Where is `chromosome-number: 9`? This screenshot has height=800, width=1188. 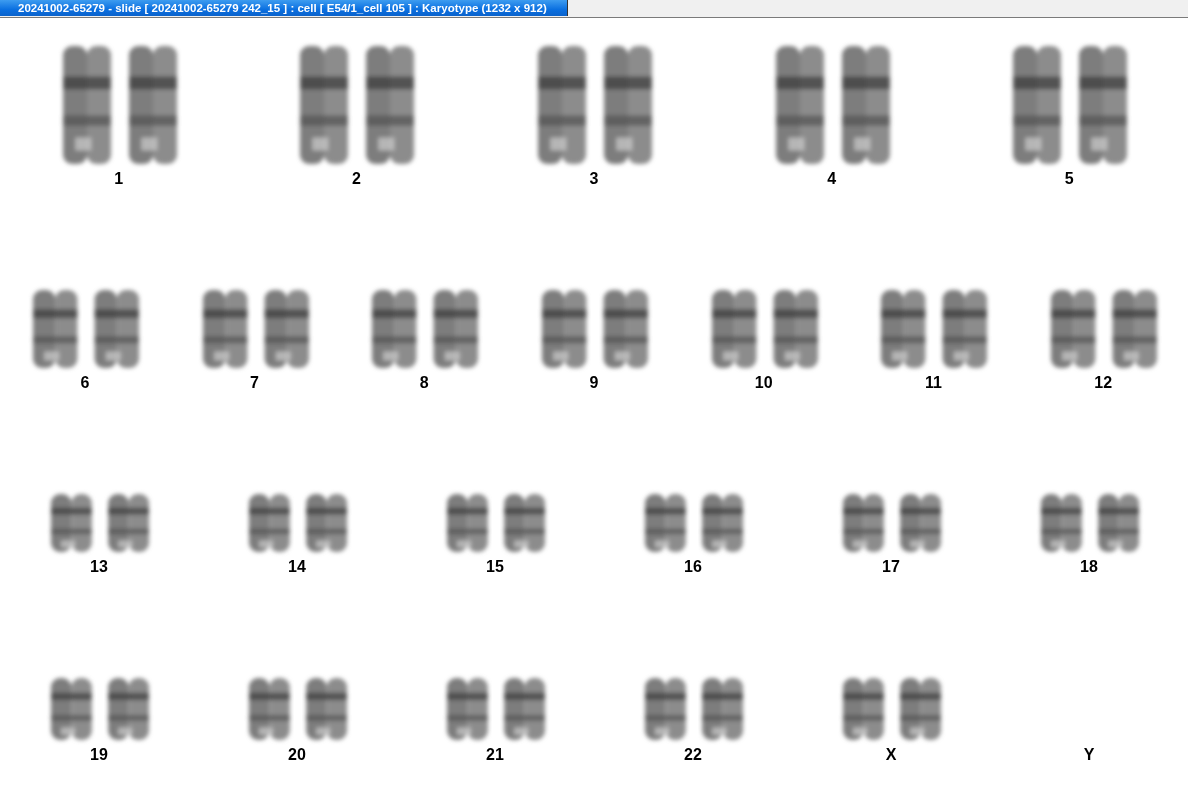 chromosome-number: 9 is located at coordinates (594, 383).